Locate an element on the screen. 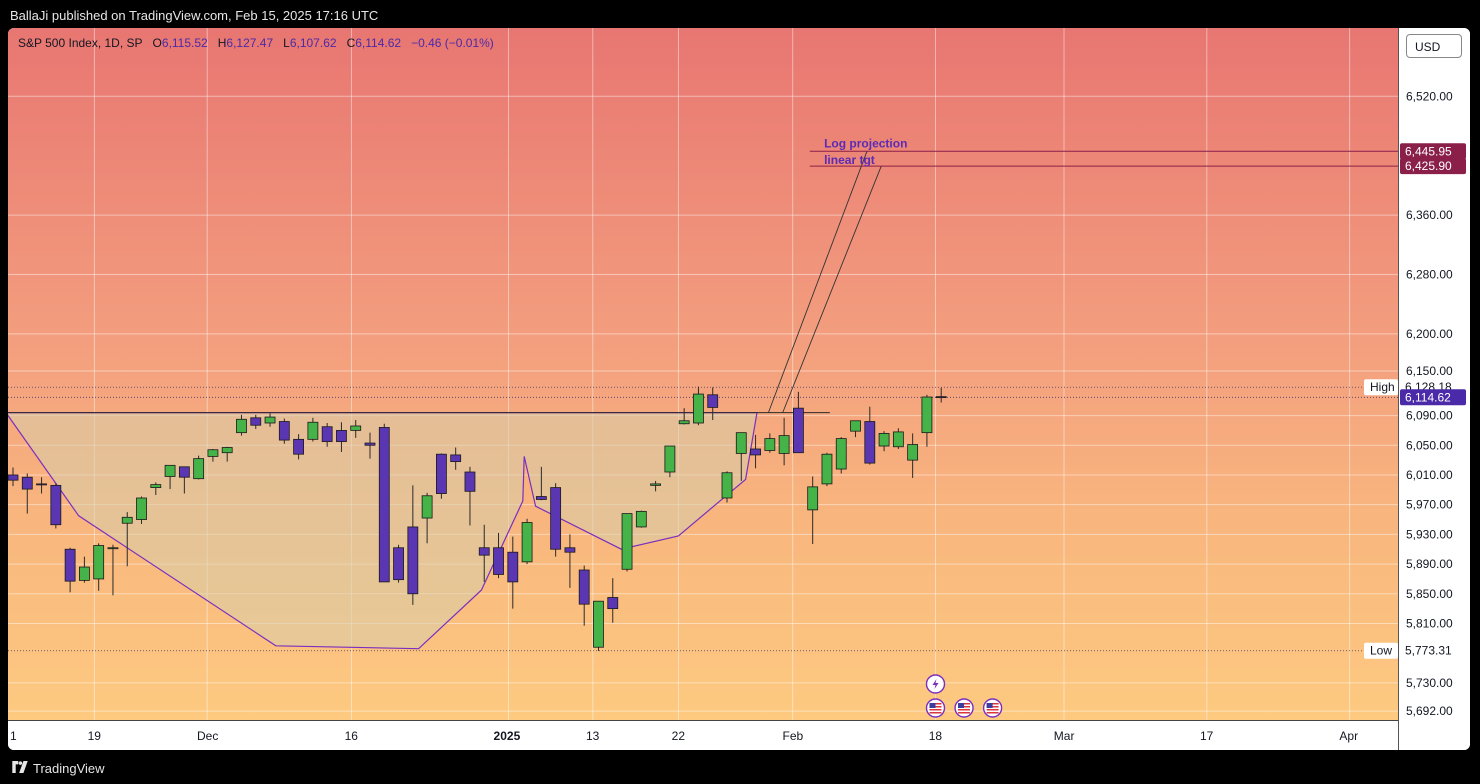 The width and height of the screenshot is (1480, 784). low-label: L is located at coordinates (286, 43).